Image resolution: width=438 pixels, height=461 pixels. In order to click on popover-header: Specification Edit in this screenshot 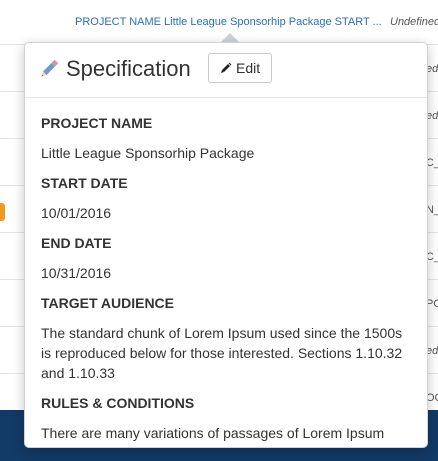, I will do `click(226, 70)`.